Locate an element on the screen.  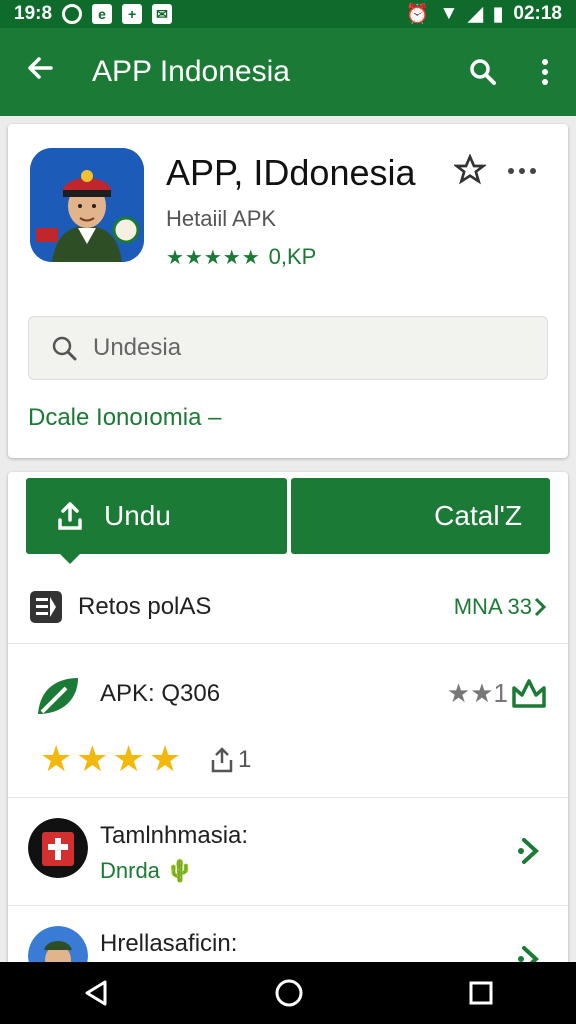
mini-stars: ★★1 is located at coordinates (477, 692).